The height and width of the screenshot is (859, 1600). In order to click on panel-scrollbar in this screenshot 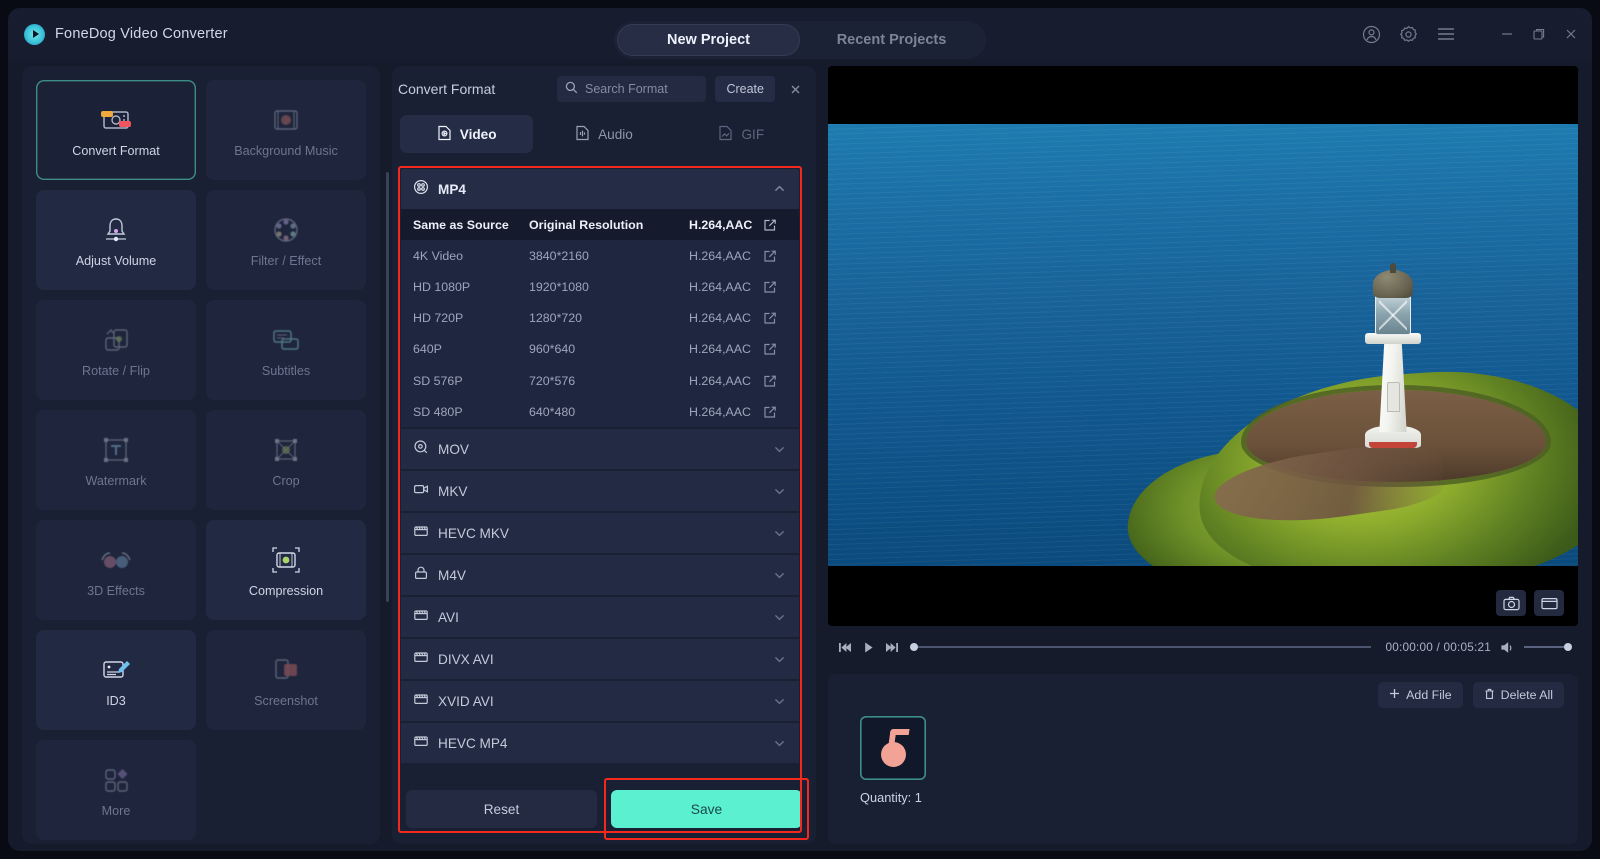, I will do `click(387, 387)`.